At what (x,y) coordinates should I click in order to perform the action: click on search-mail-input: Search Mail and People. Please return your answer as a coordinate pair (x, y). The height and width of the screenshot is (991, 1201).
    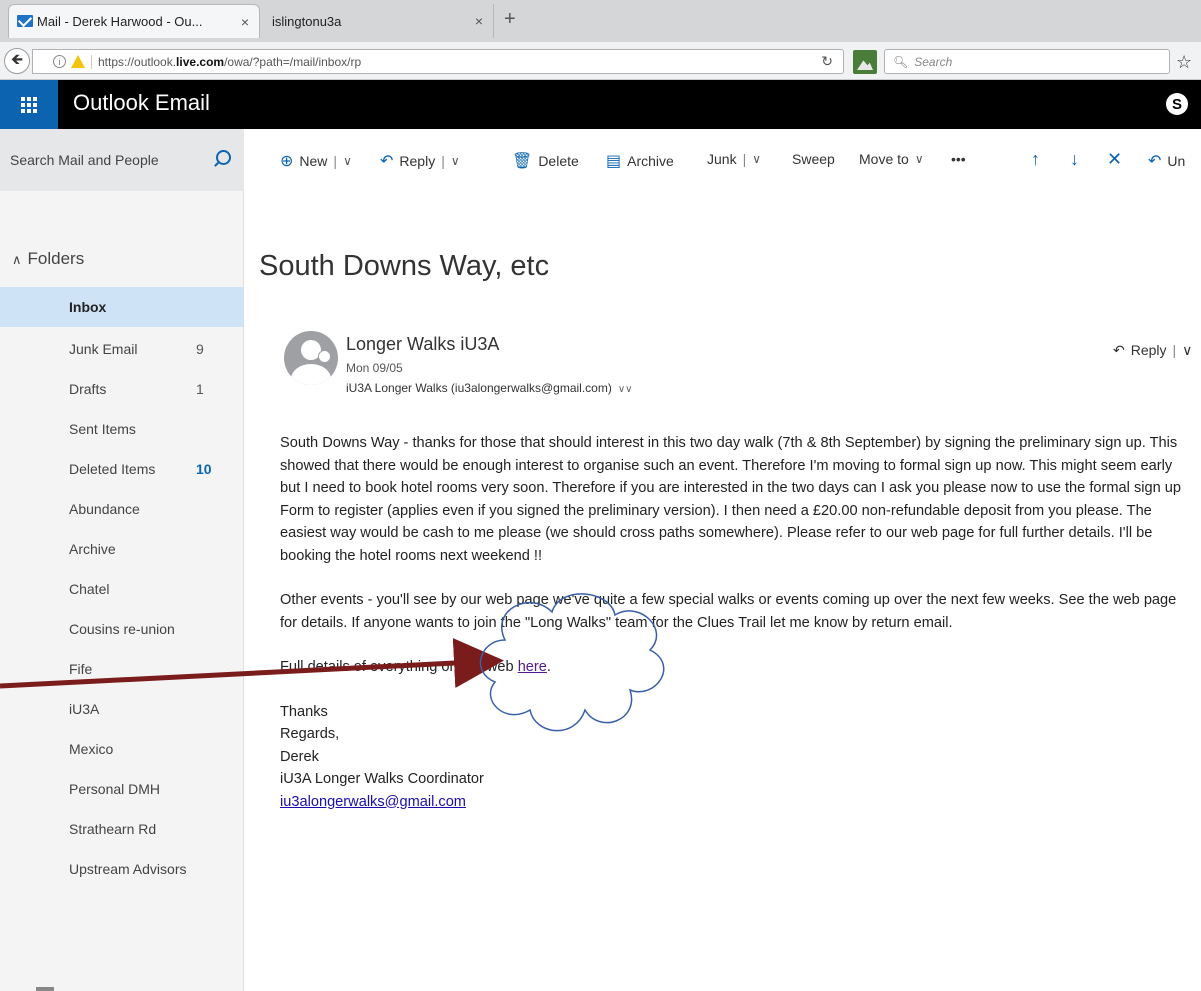
    Looking at the image, I should click on (122, 160).